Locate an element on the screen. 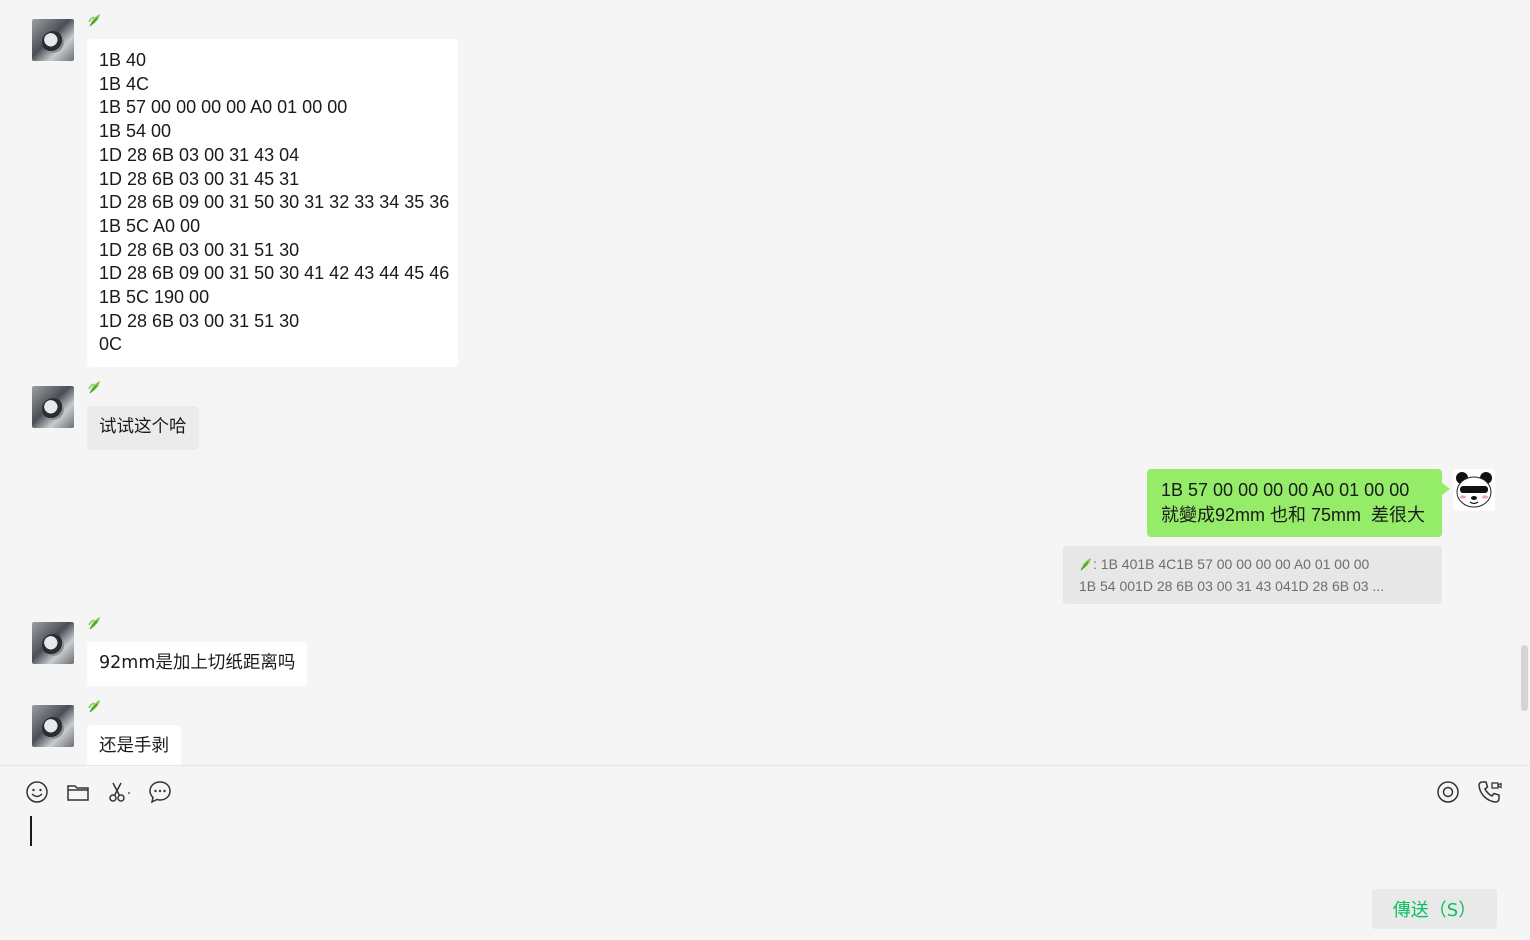 This screenshot has height=940, width=1530. message-input is located at coordinates (760, 840).